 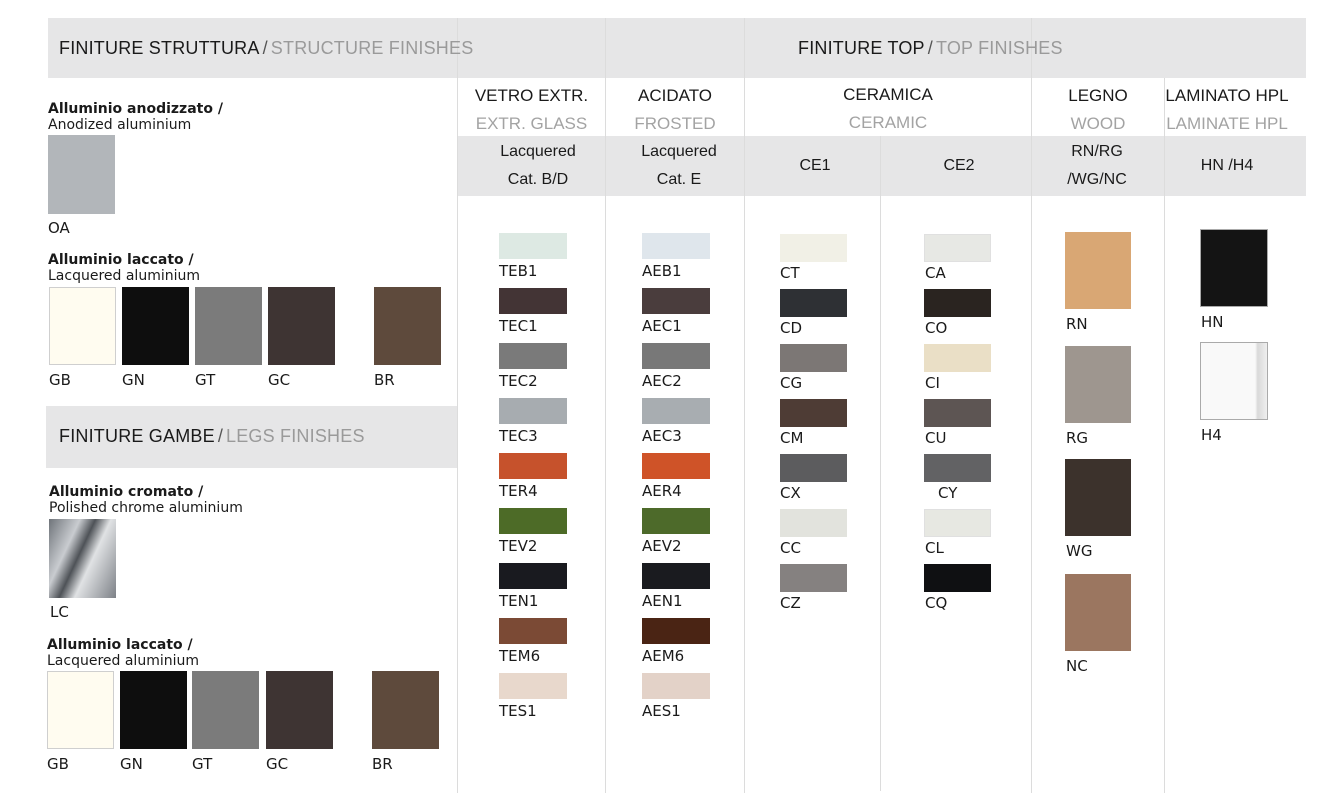 I want to click on finish-swatch-oa, so click(x=81, y=174).